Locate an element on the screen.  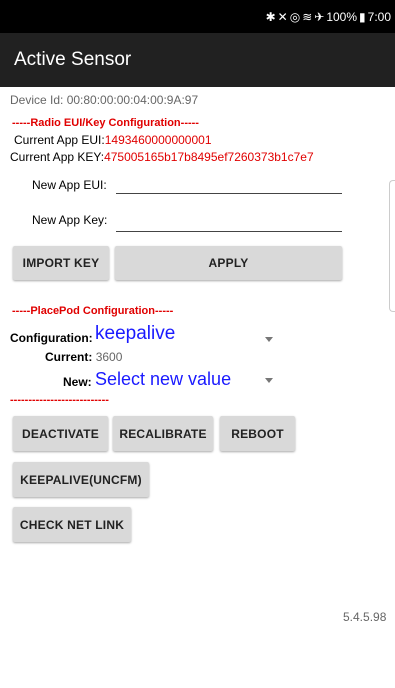
new-app-eui-input is located at coordinates (229, 183).